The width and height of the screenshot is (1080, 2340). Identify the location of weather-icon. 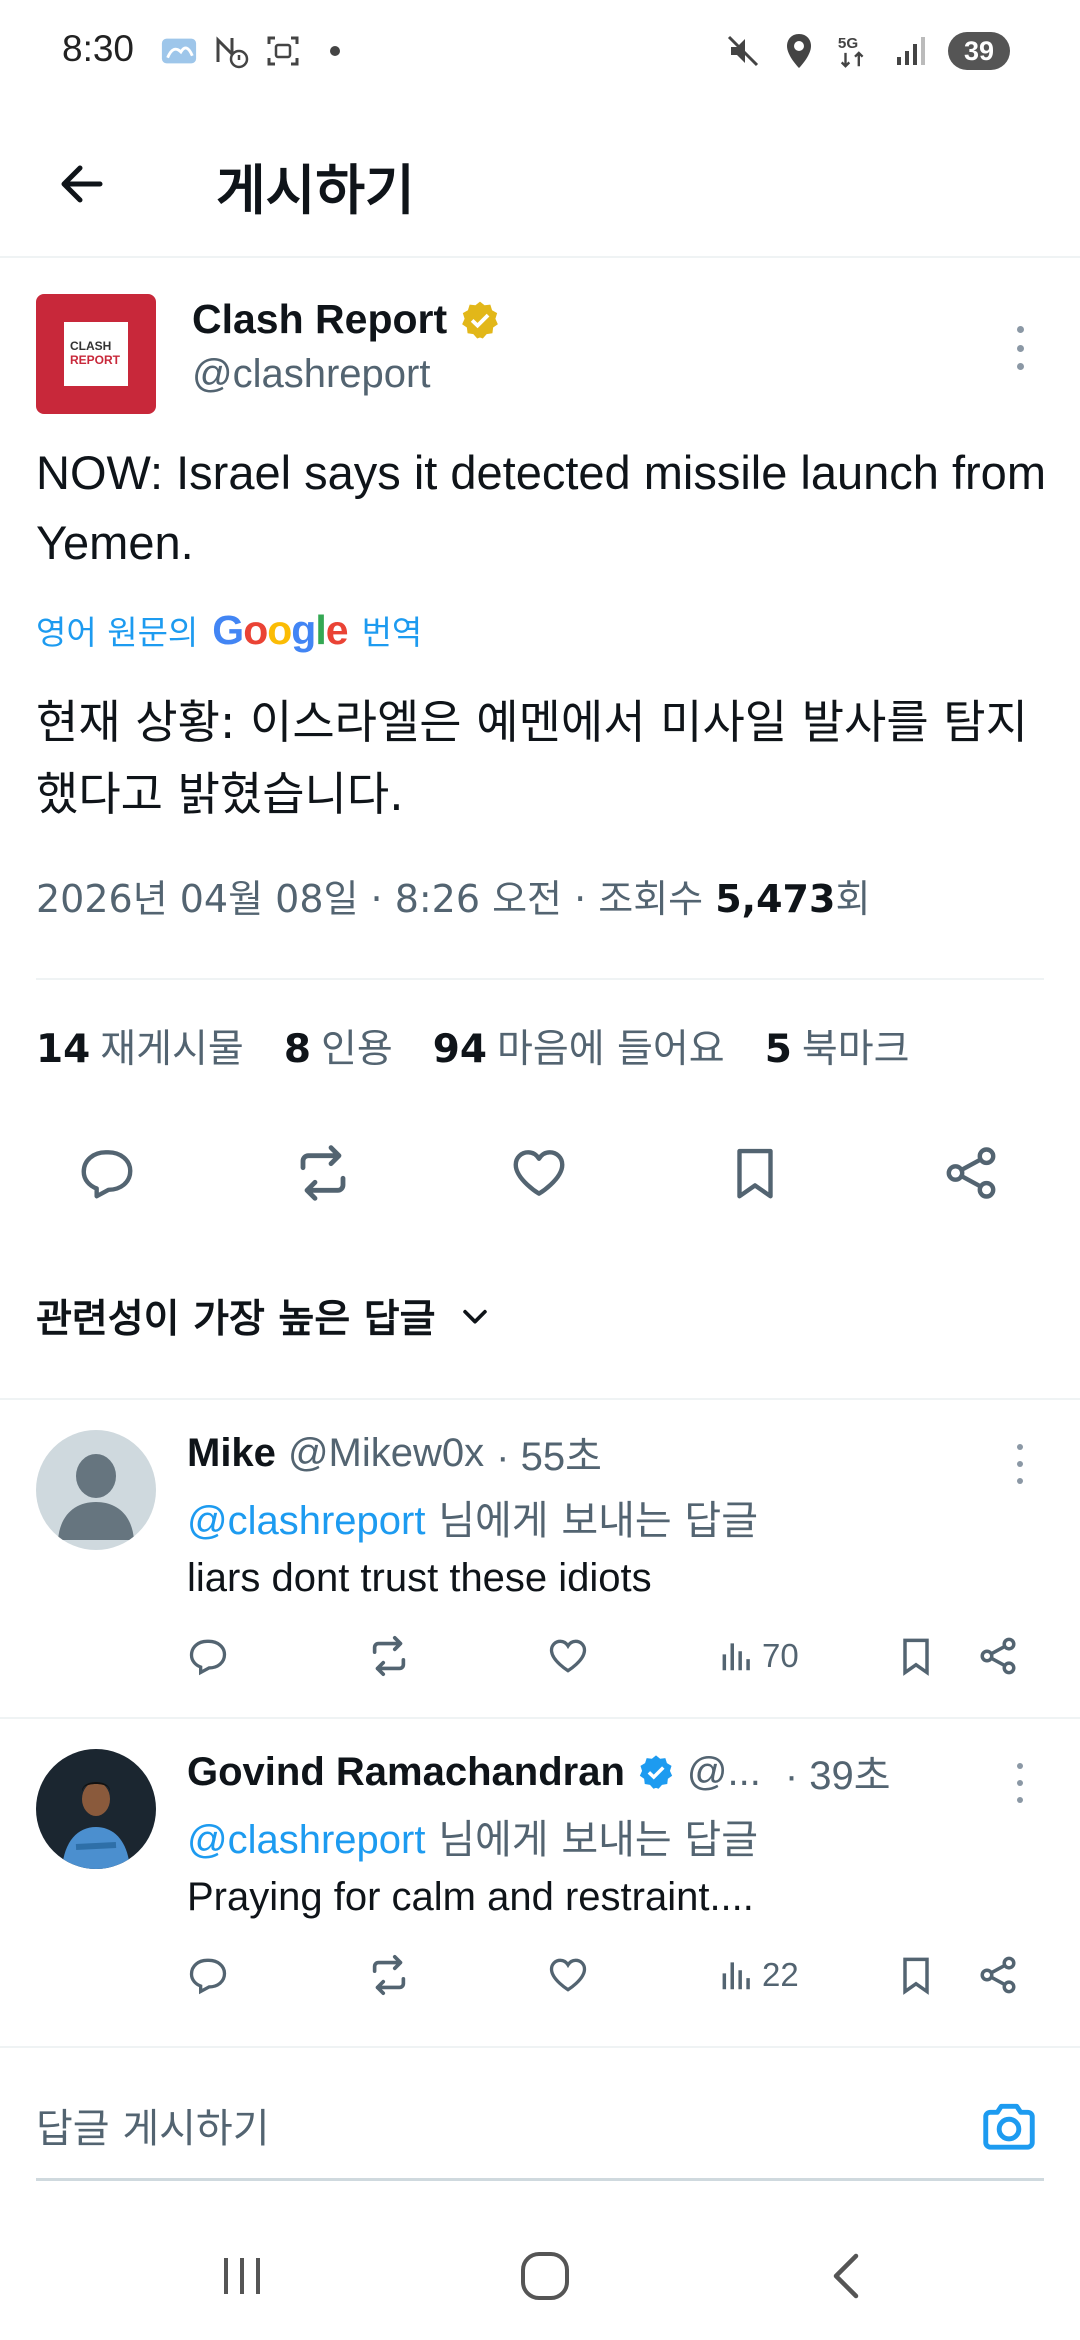
(179, 51).